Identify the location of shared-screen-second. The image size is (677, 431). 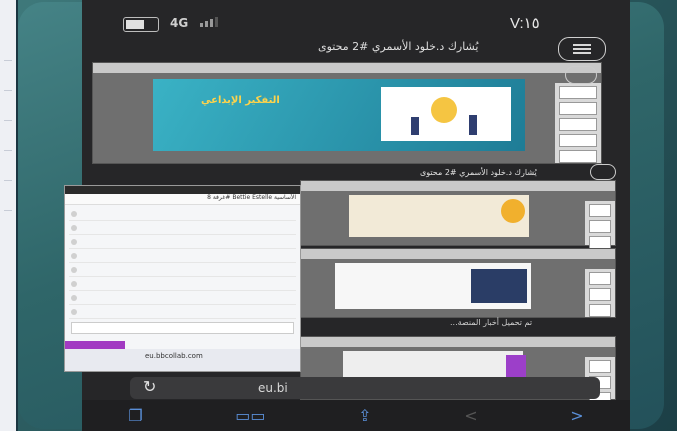
(458, 214).